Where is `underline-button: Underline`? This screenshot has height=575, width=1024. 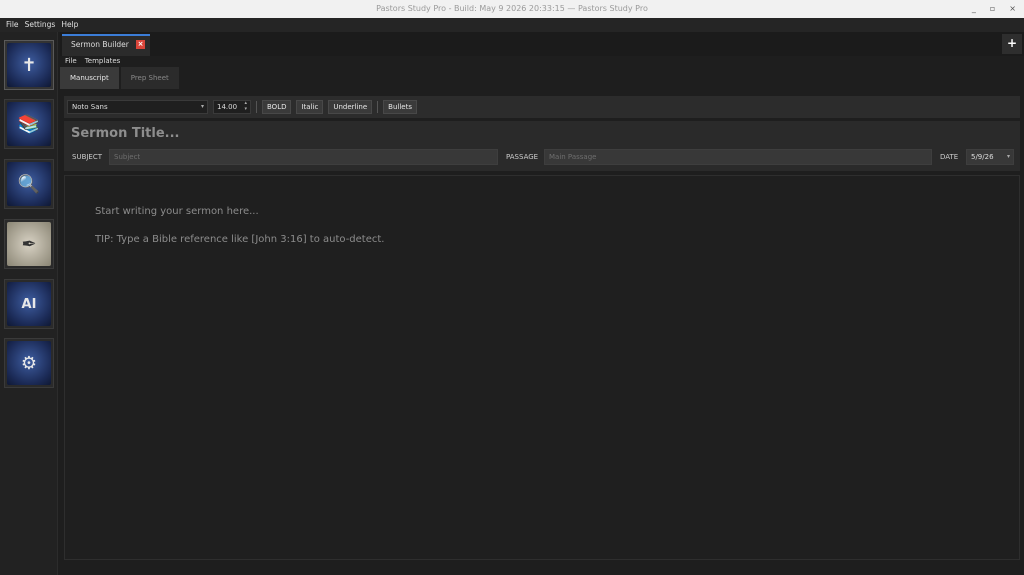 underline-button: Underline is located at coordinates (350, 107).